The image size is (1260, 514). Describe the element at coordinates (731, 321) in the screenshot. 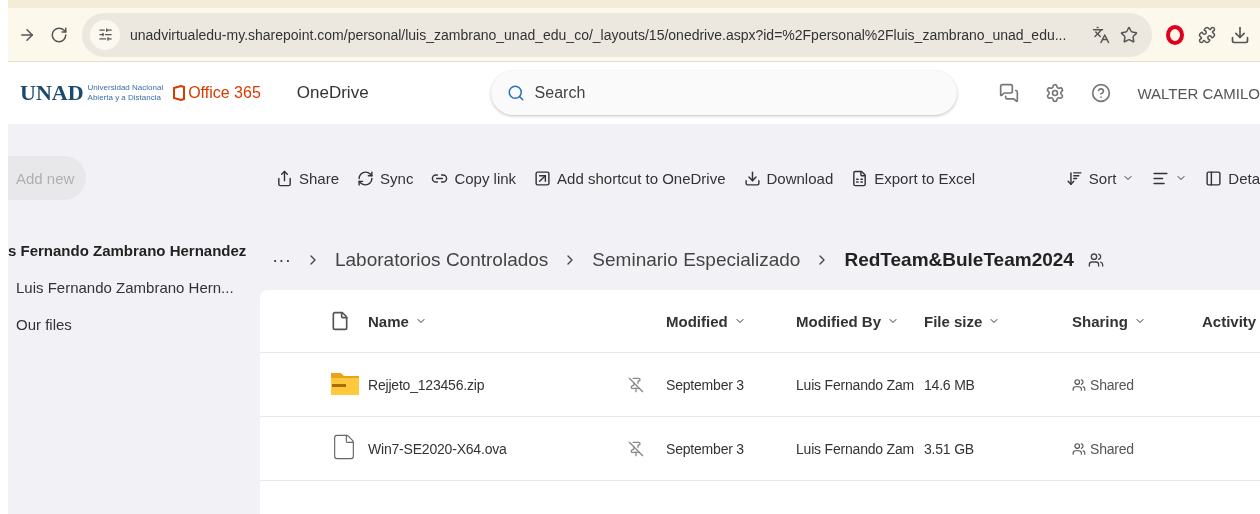

I see `column-header: Modified` at that location.